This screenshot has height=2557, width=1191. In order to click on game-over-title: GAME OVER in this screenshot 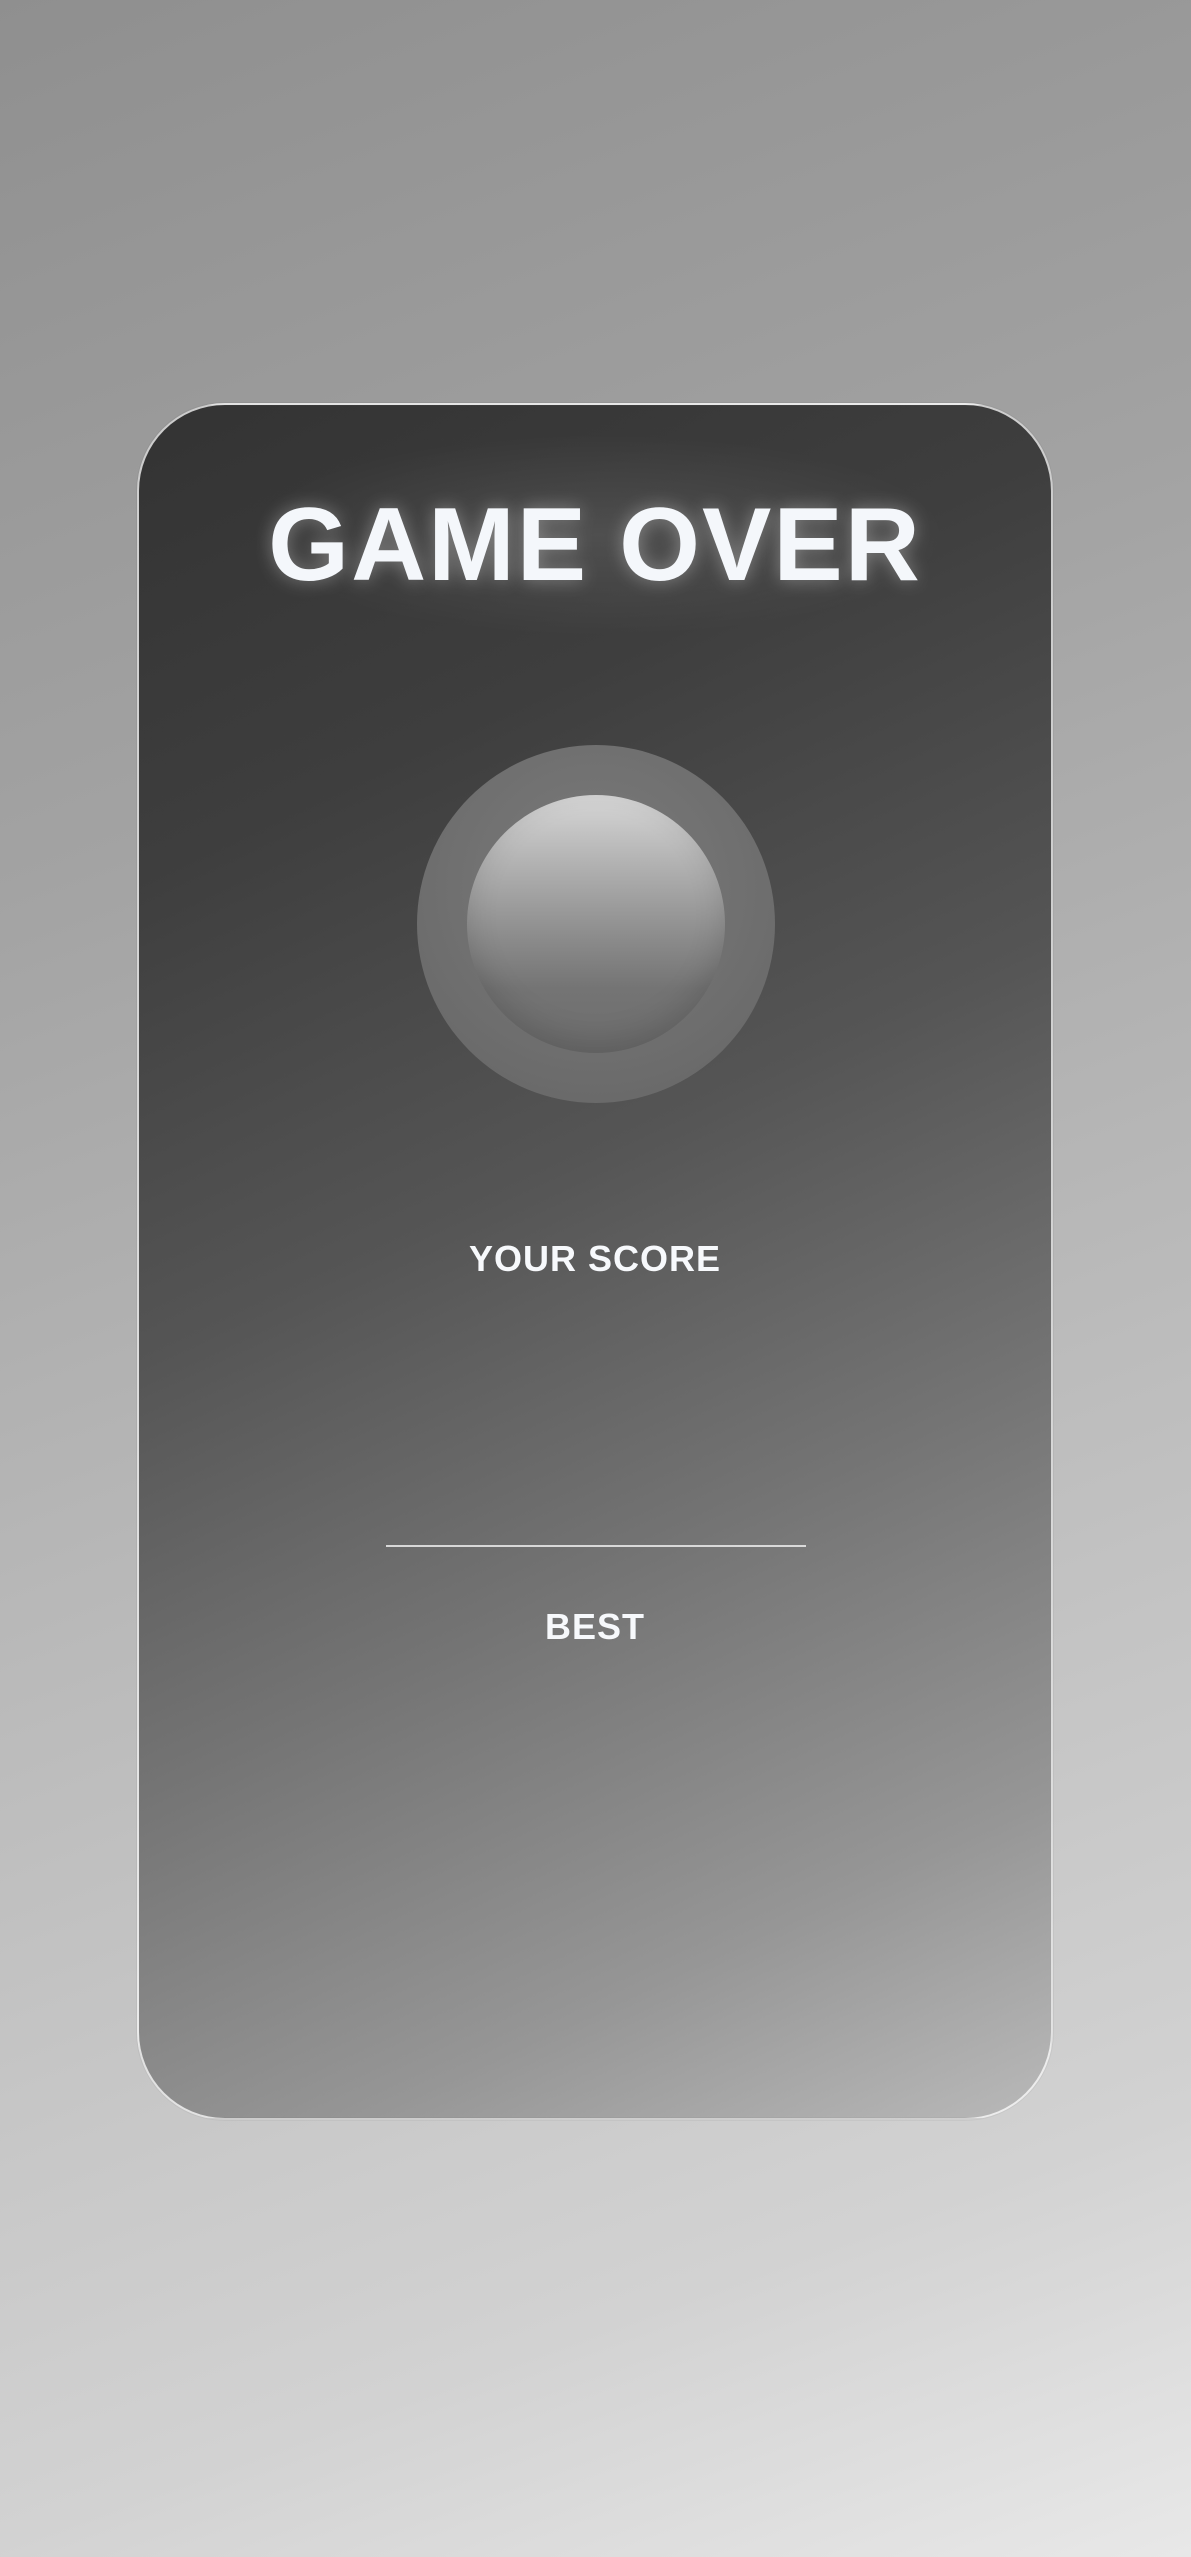, I will do `click(595, 545)`.